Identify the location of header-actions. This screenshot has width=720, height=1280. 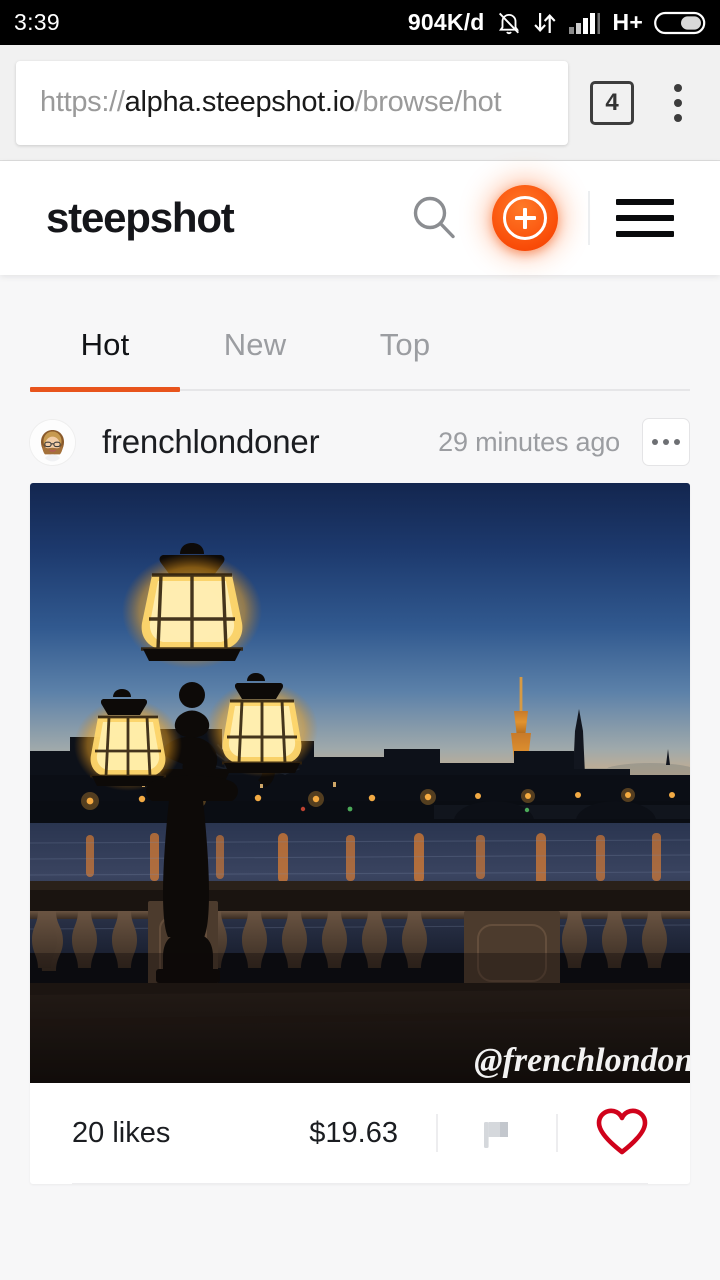
(540, 218).